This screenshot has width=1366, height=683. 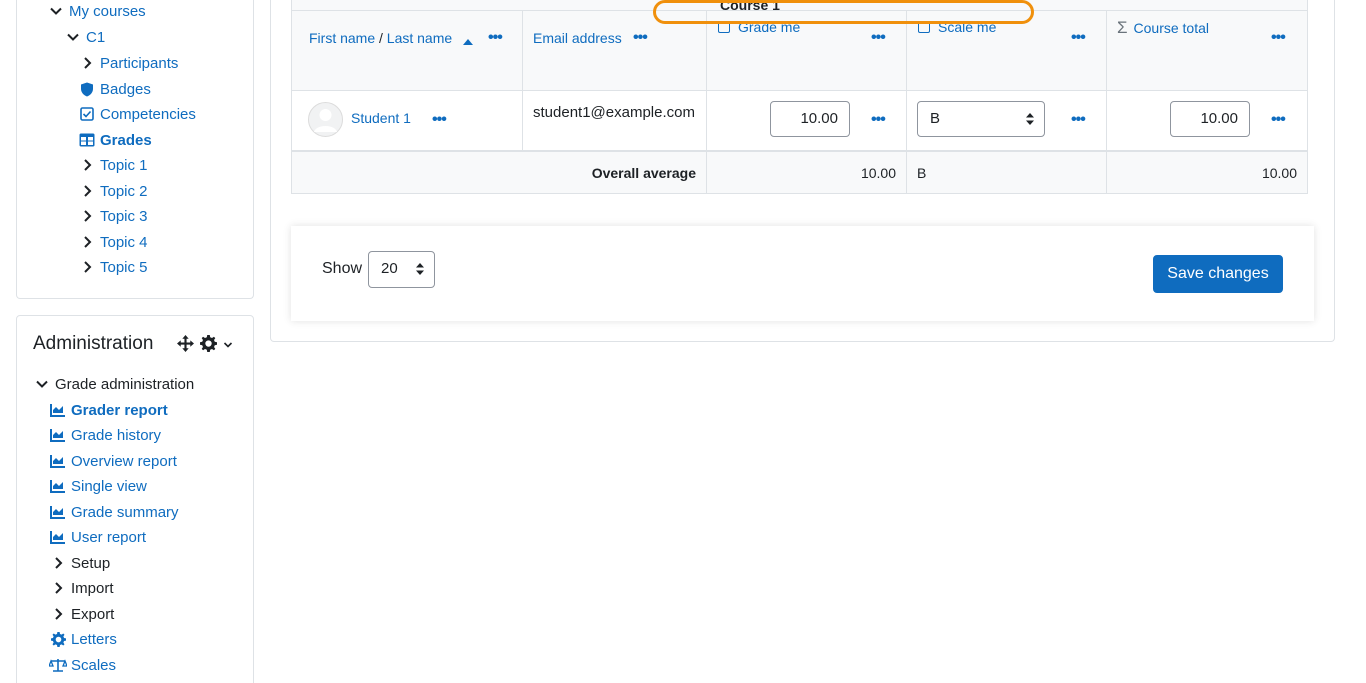 I want to click on admin-item-overview-report: Overview report, so click(x=113, y=461).